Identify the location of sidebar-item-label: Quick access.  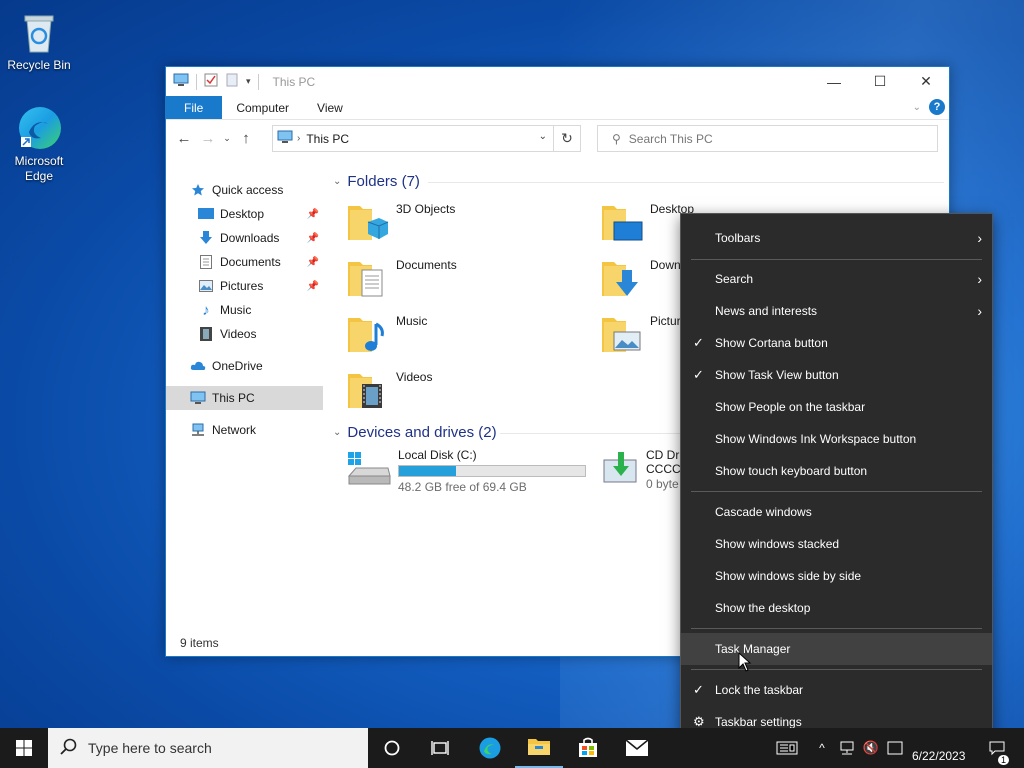
(248, 190).